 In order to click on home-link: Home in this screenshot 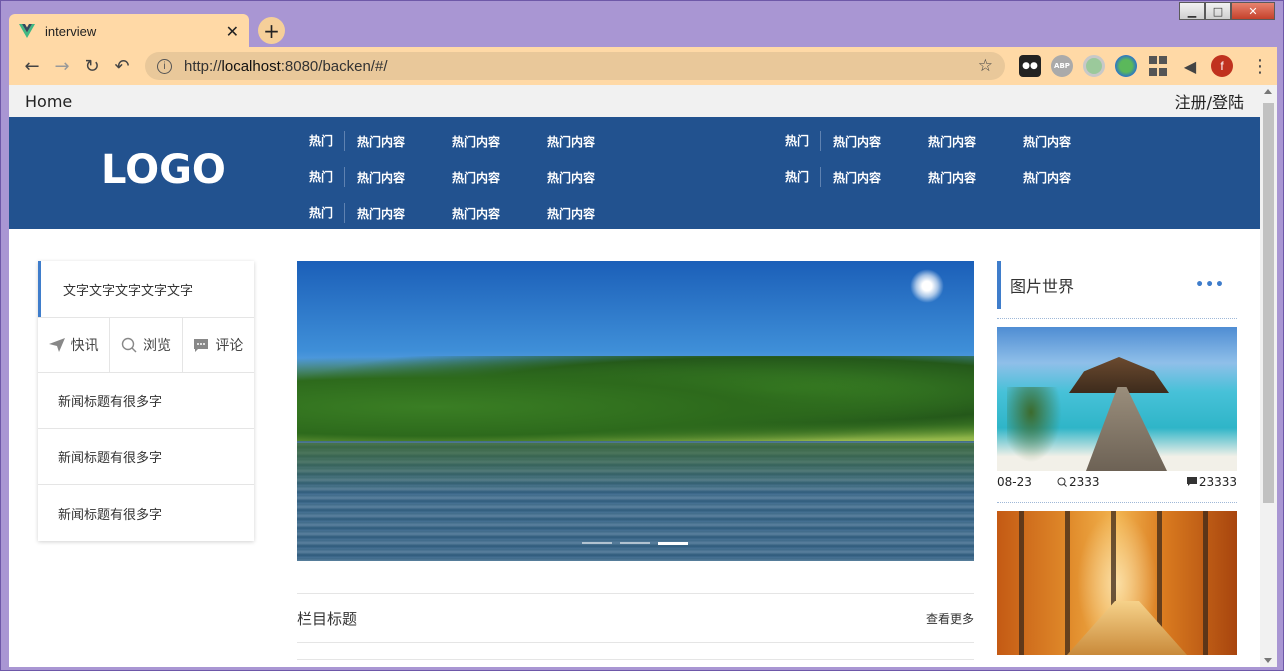, I will do `click(48, 101)`.